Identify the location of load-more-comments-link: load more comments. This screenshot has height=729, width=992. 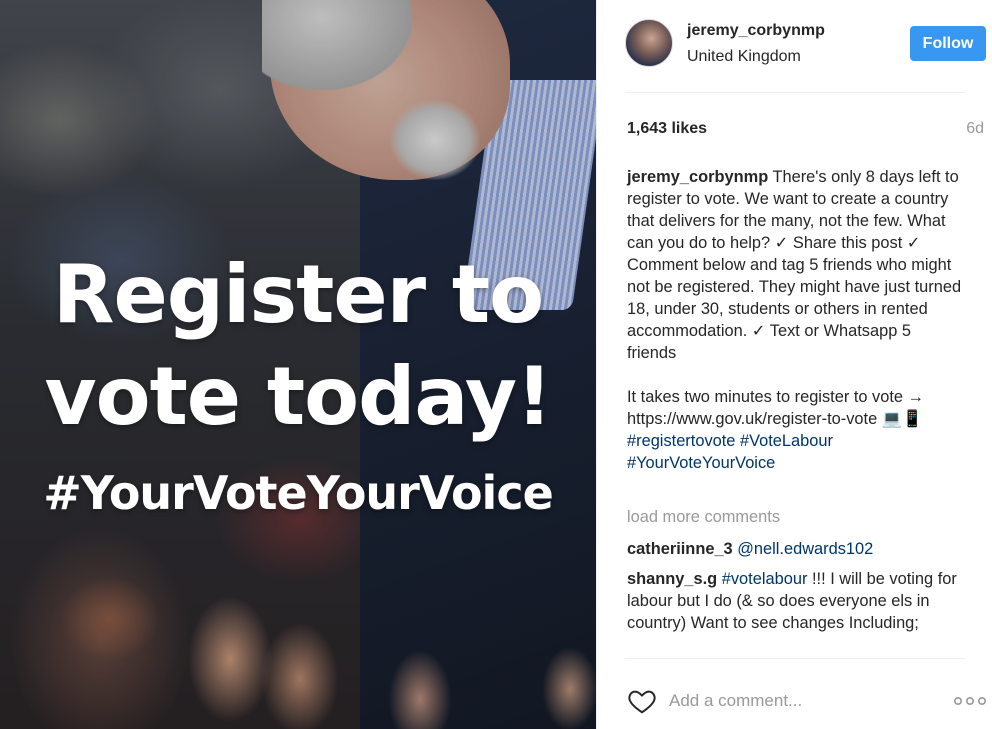
(703, 517).